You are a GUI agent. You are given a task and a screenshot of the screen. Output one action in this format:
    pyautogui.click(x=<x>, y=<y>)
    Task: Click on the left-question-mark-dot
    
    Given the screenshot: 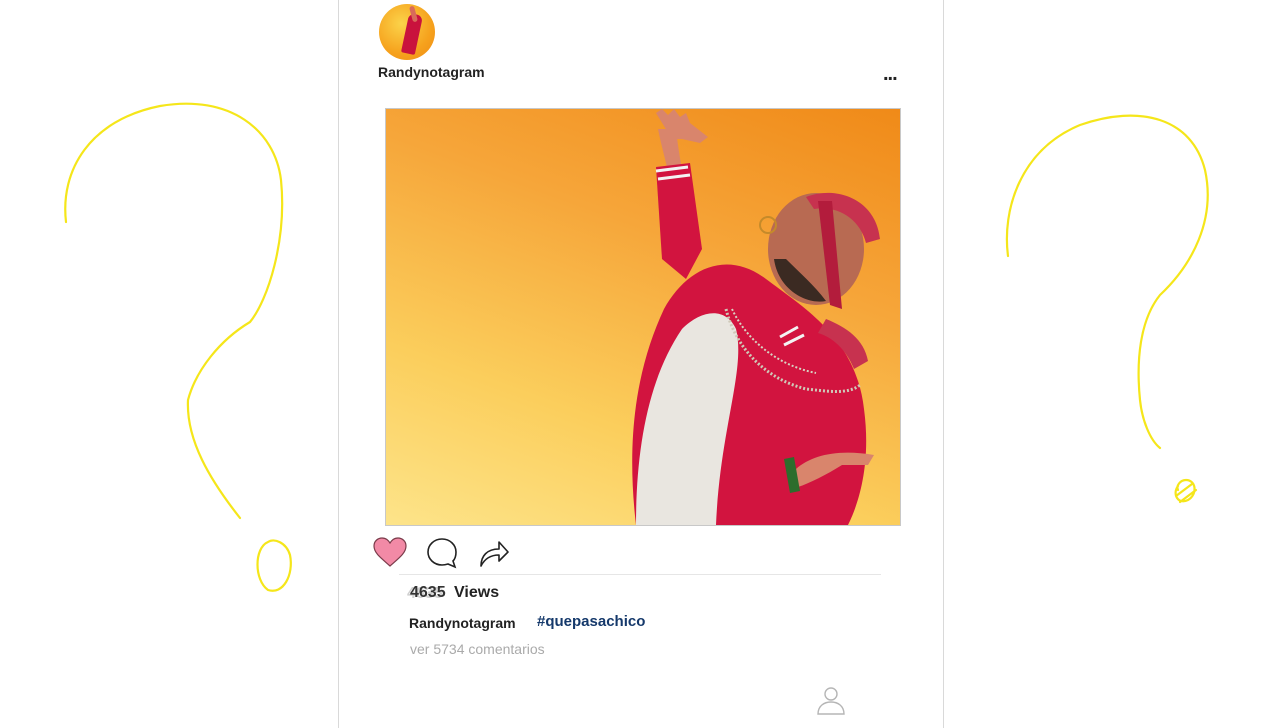 What is the action you would take?
    pyautogui.click(x=274, y=565)
    